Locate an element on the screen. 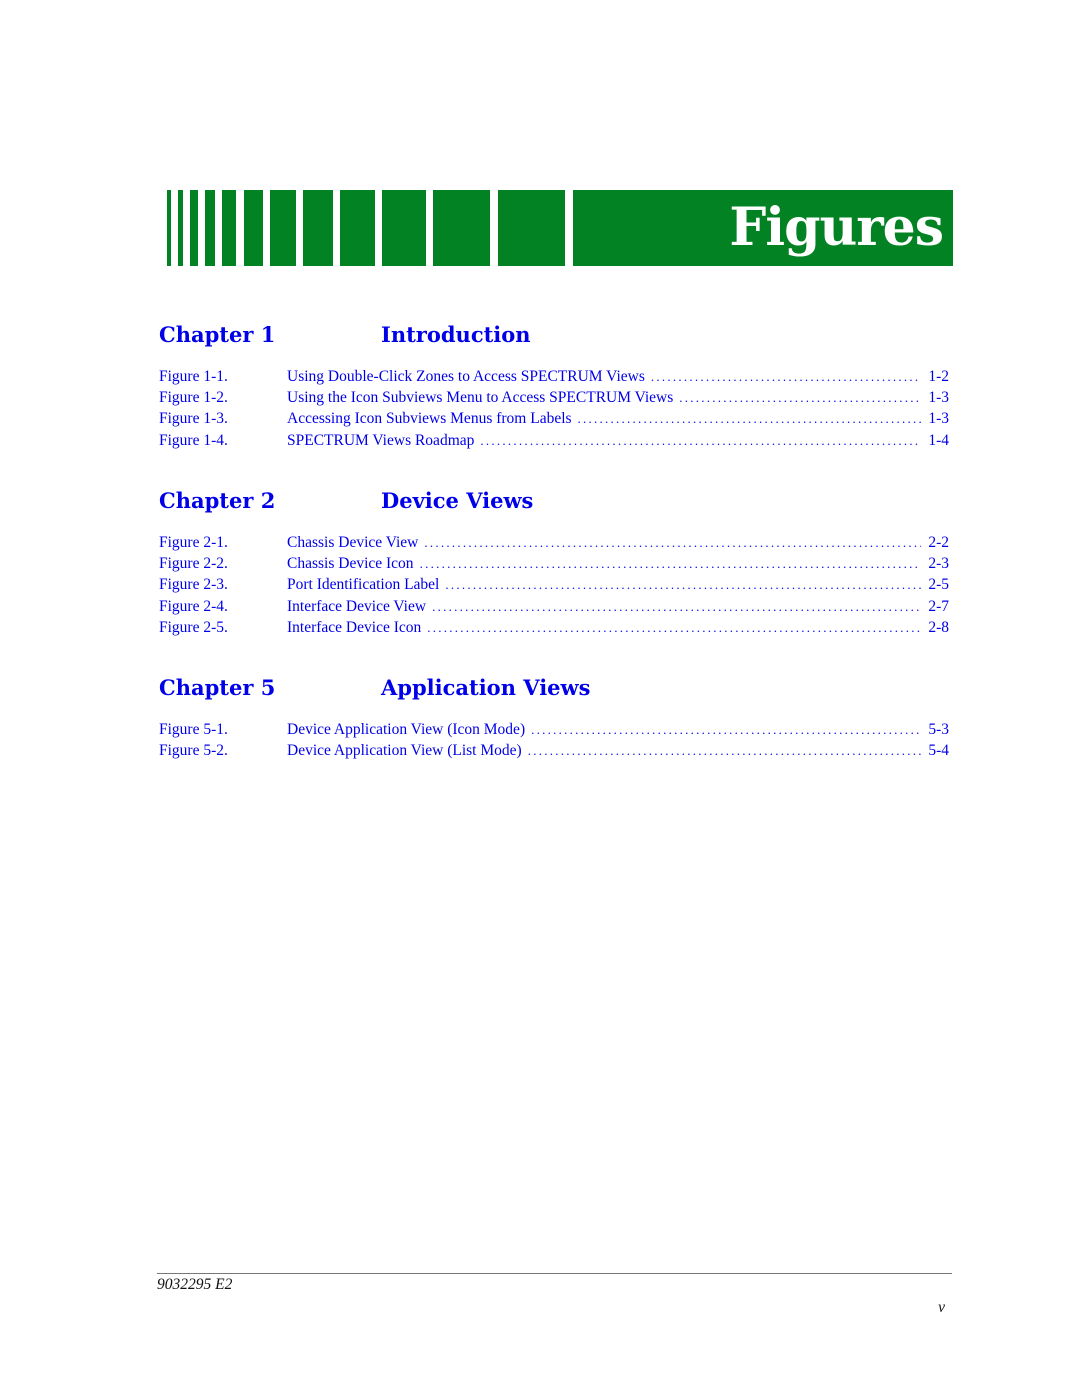 This screenshot has width=1080, height=1397. figure-number: Figure 2-3. is located at coordinates (193, 585).